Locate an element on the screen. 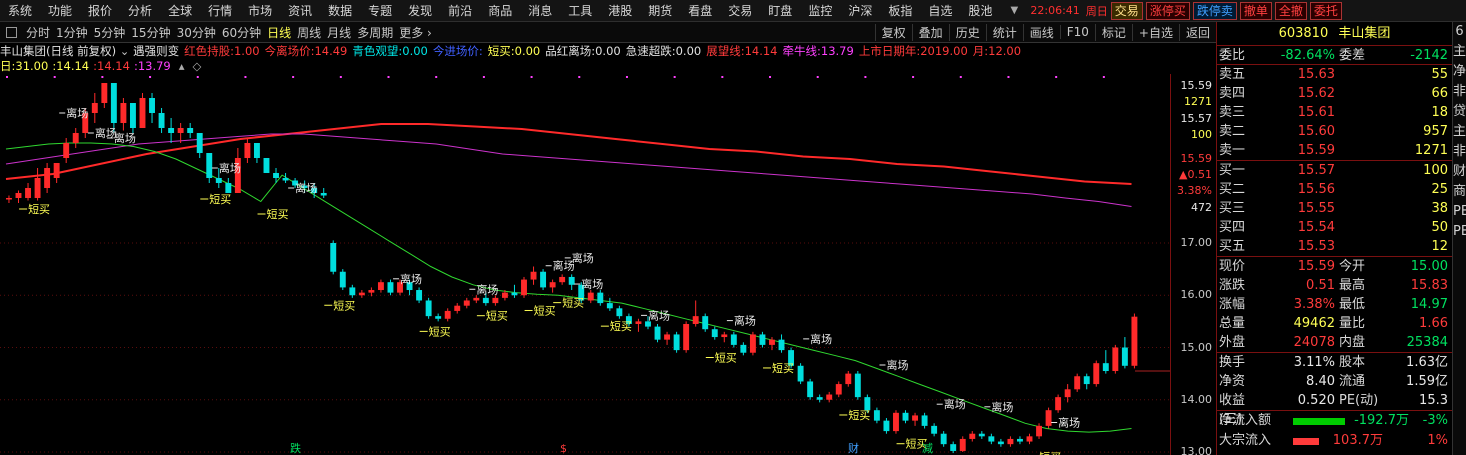 The width and height of the screenshot is (1466, 455). menu-item: 港股 is located at coordinates (620, 11).